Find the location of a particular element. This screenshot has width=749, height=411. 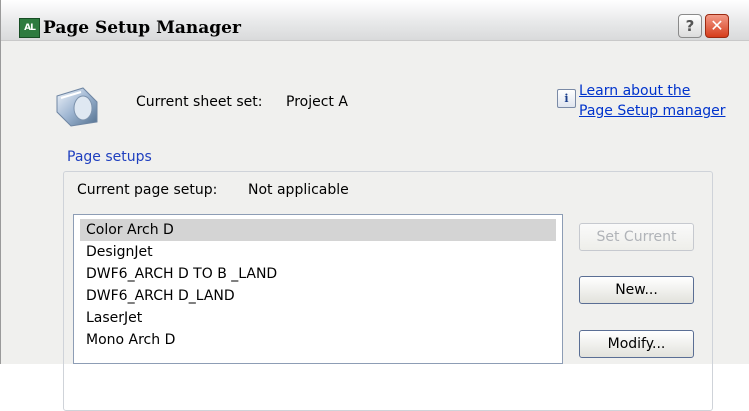

help-button: ? is located at coordinates (690, 26).